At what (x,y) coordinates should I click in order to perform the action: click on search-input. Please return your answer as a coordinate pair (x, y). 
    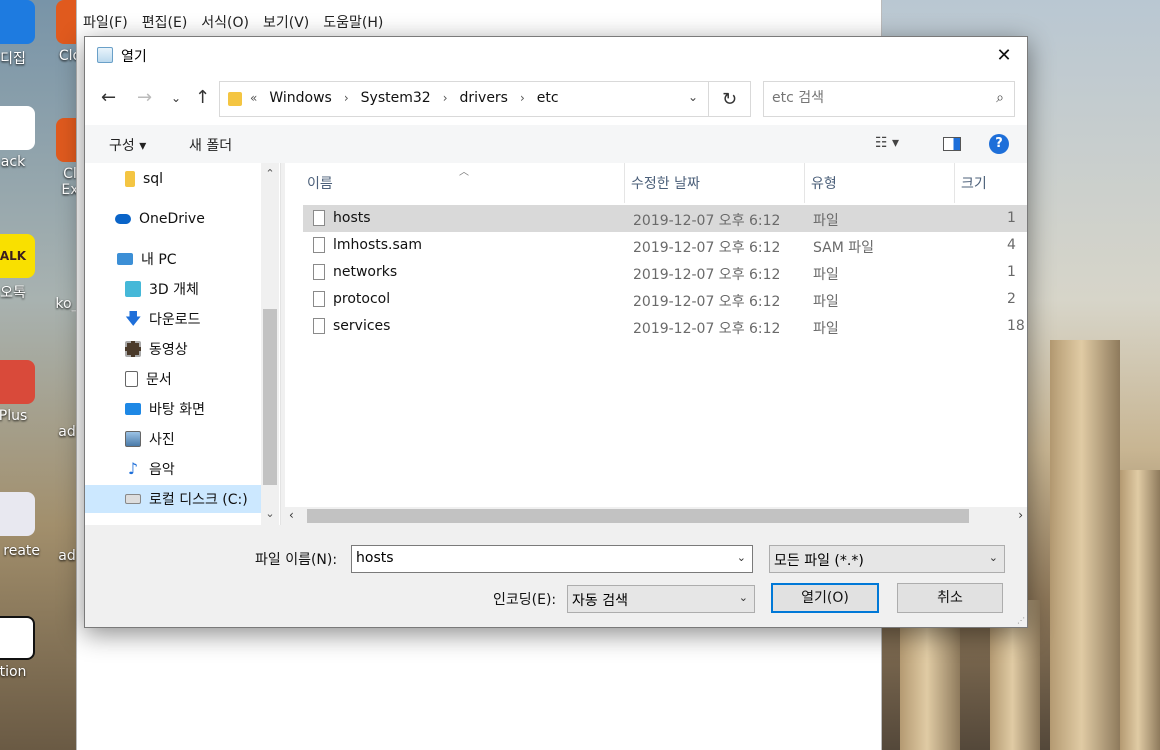
    Looking at the image, I should click on (872, 98).